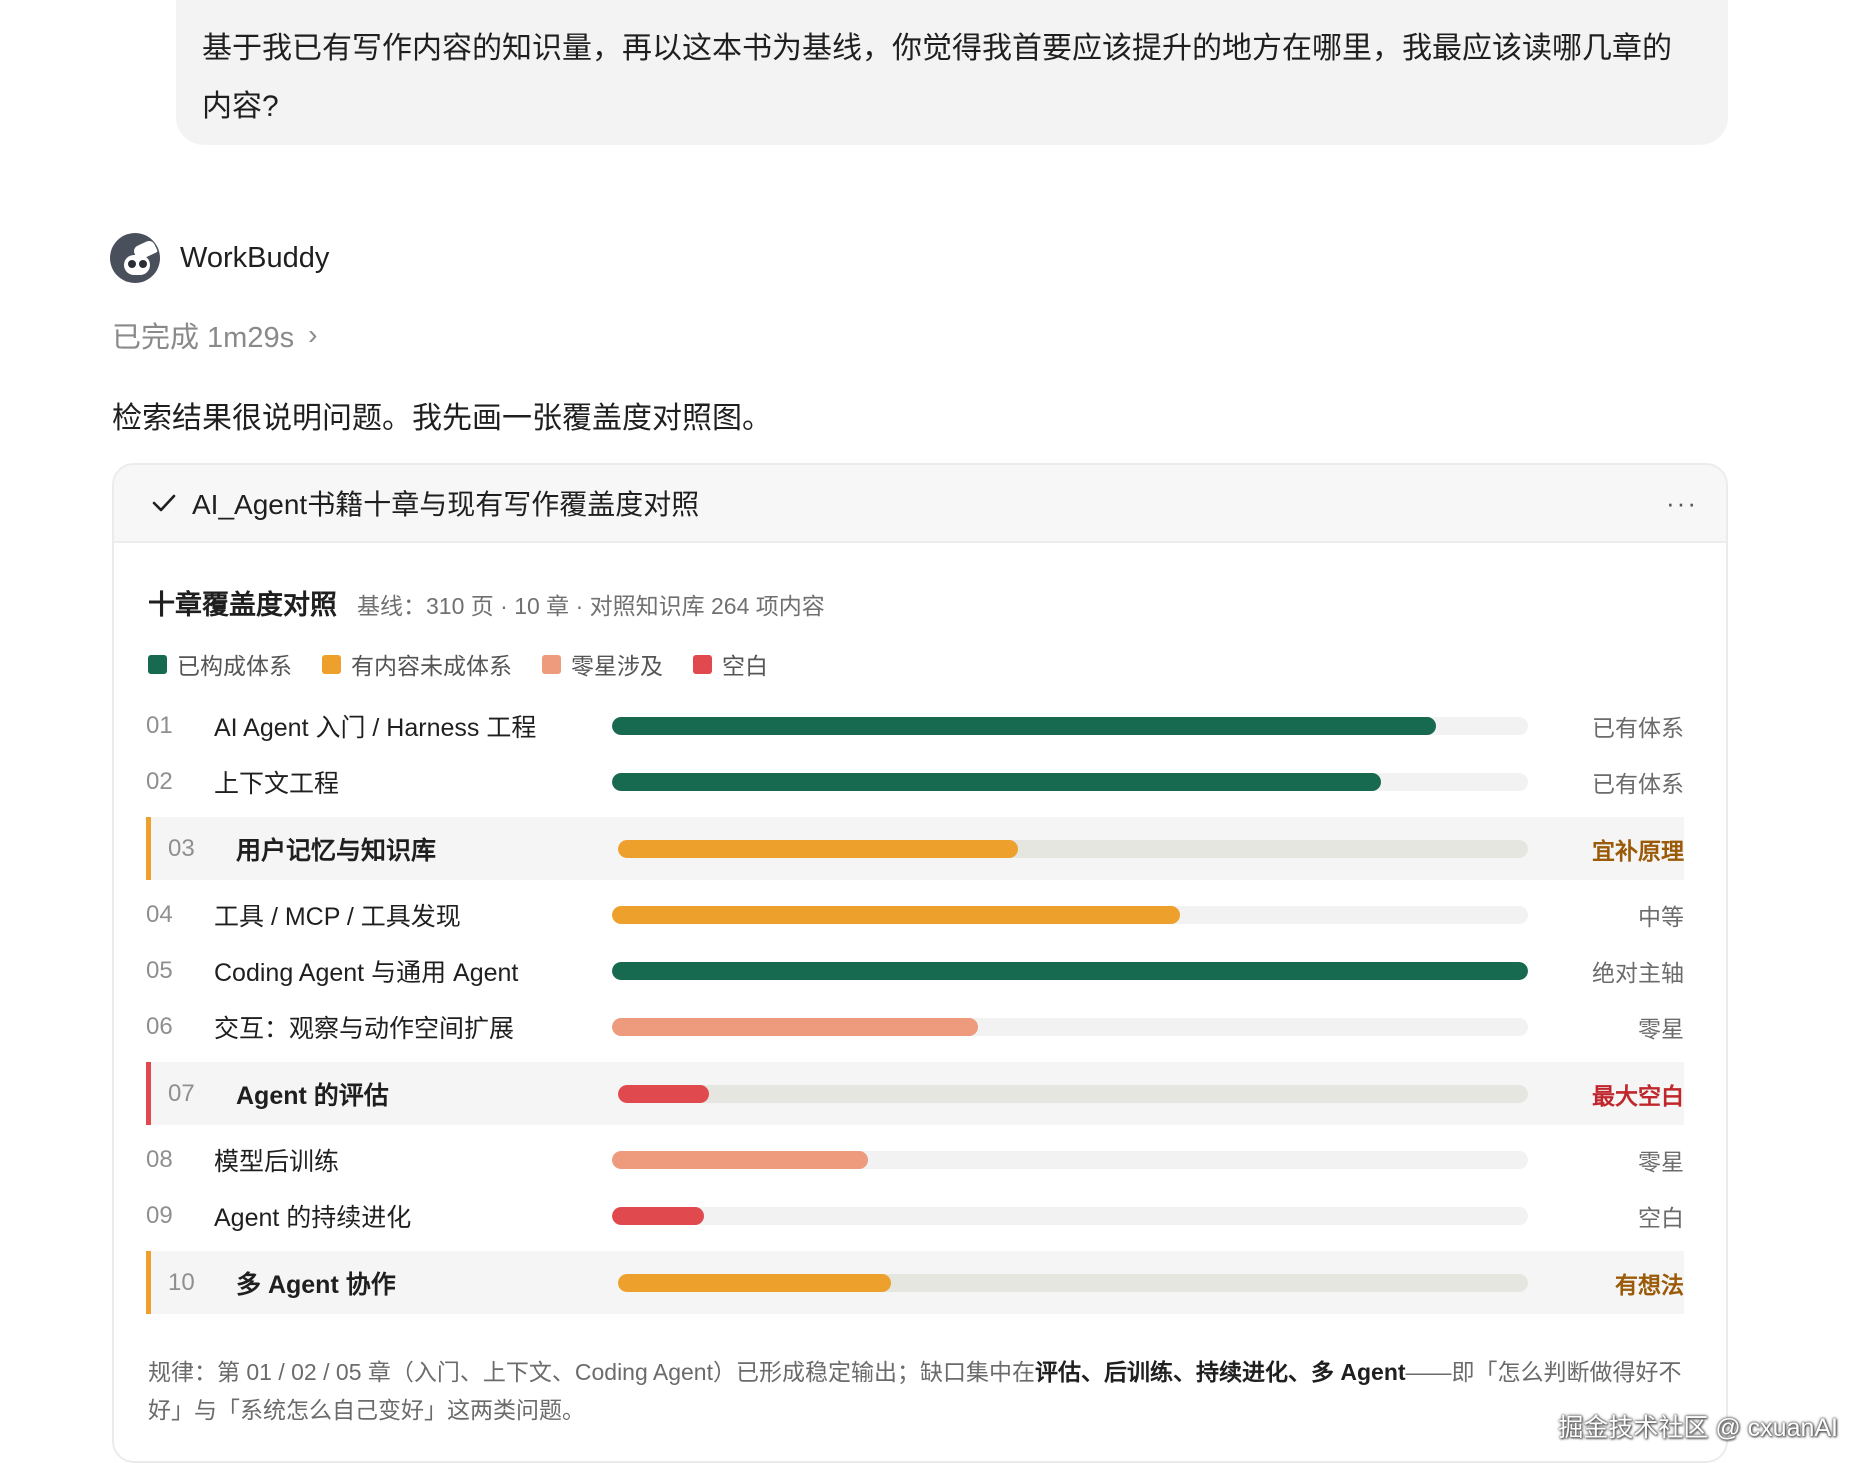 The width and height of the screenshot is (1852, 1463). I want to click on task-status-text: 已完成 1m29s, so click(203, 338).